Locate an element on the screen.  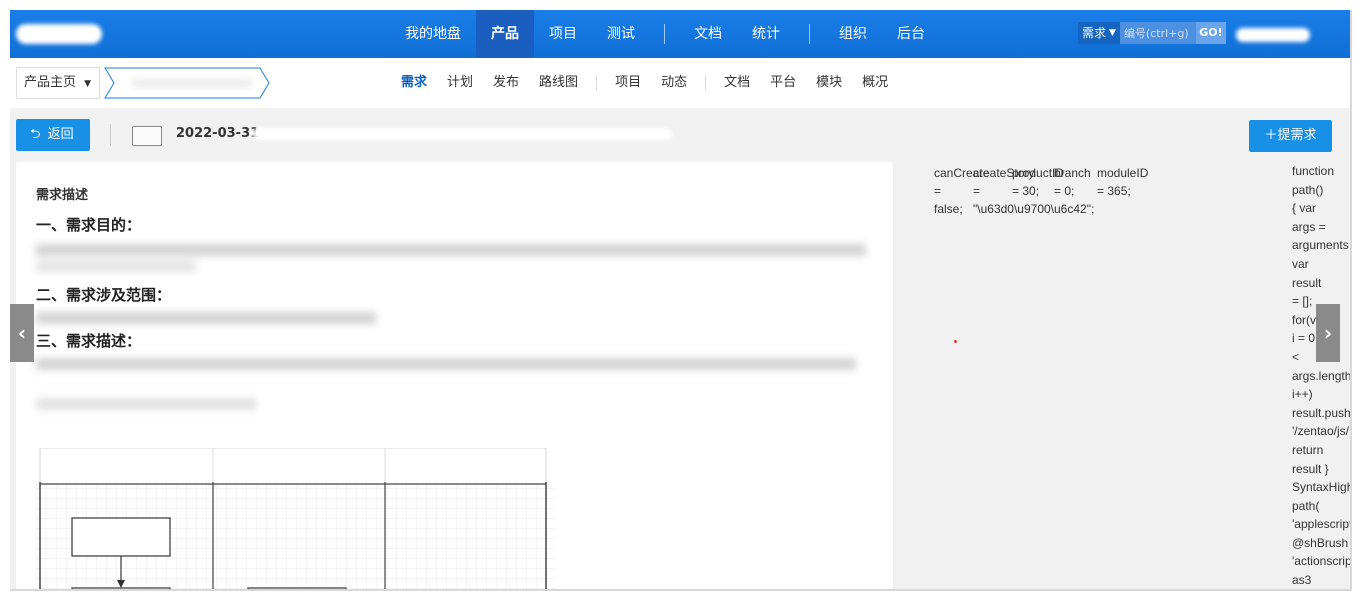
subnav-item: 路线图 is located at coordinates (558, 83).